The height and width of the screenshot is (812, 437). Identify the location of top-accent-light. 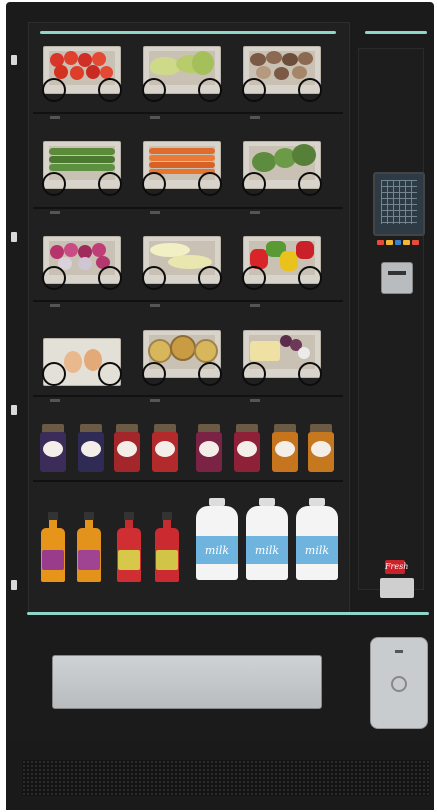
(188, 32).